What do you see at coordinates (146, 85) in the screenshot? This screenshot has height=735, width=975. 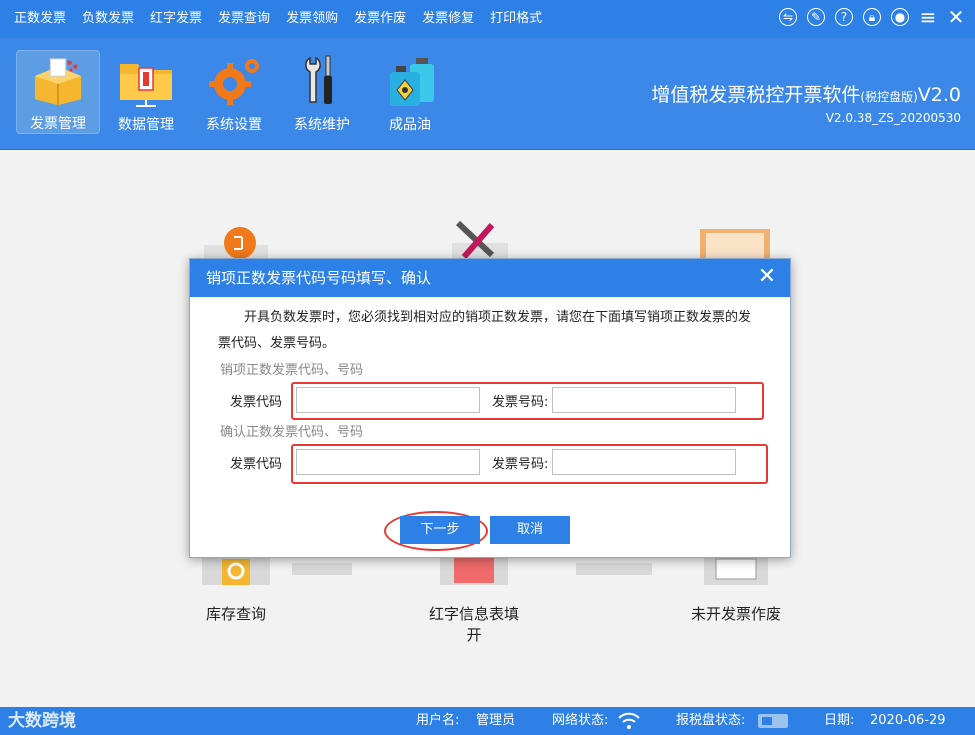 I see `folder-data-icon` at bounding box center [146, 85].